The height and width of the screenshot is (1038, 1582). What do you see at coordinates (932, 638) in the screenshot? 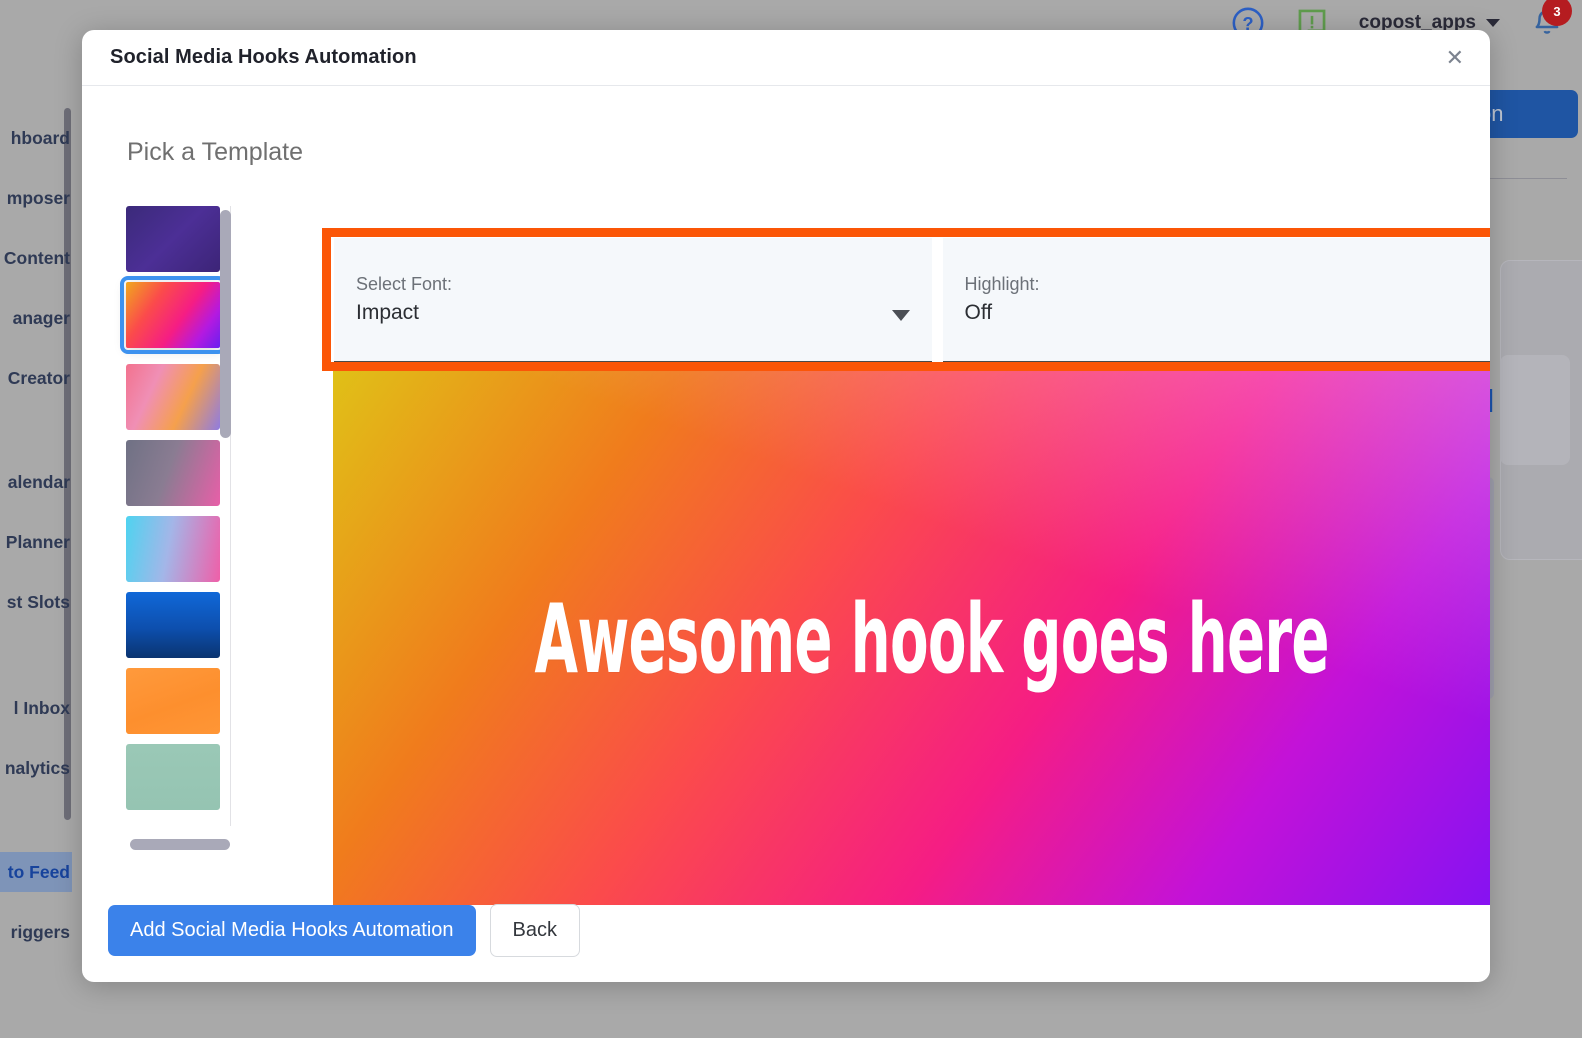
I see `preview-hook-text: Awesome hook goes here` at bounding box center [932, 638].